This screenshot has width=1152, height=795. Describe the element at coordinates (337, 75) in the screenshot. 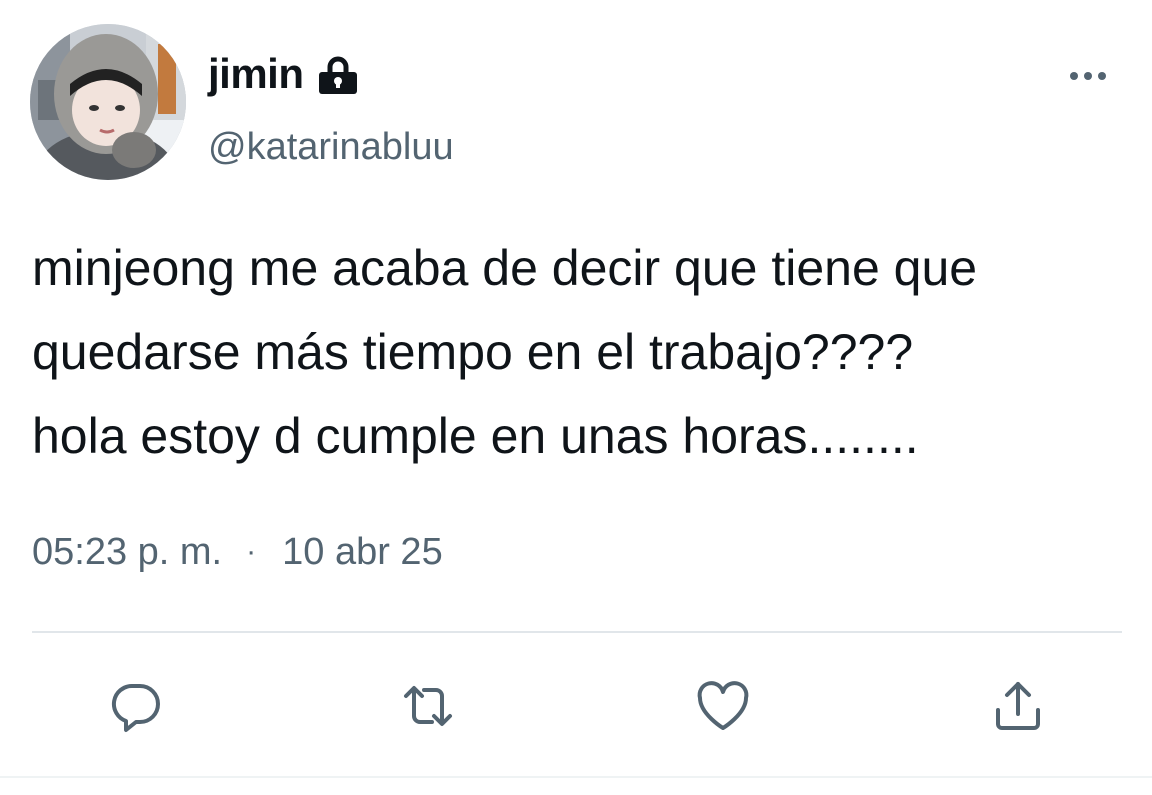

I see `lock-icon` at that location.